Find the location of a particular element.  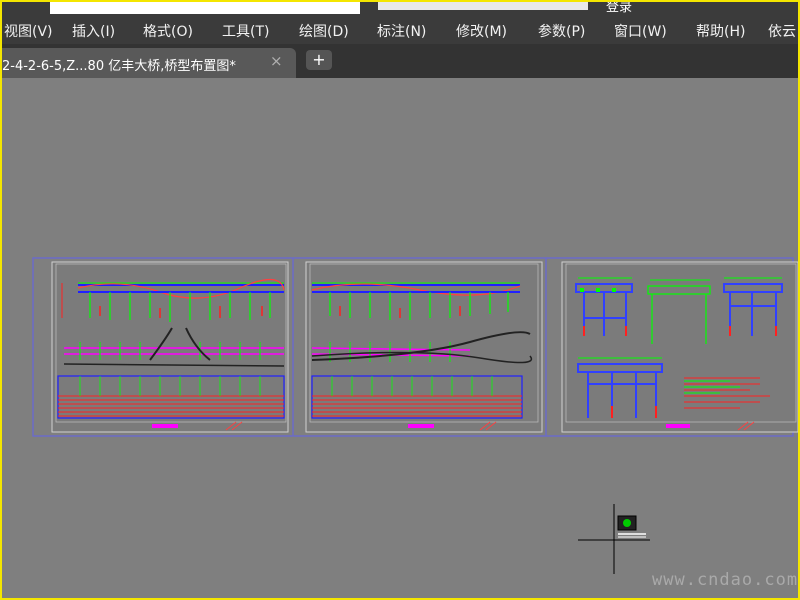

menu-yiyun: 依云 is located at coordinates (782, 31).